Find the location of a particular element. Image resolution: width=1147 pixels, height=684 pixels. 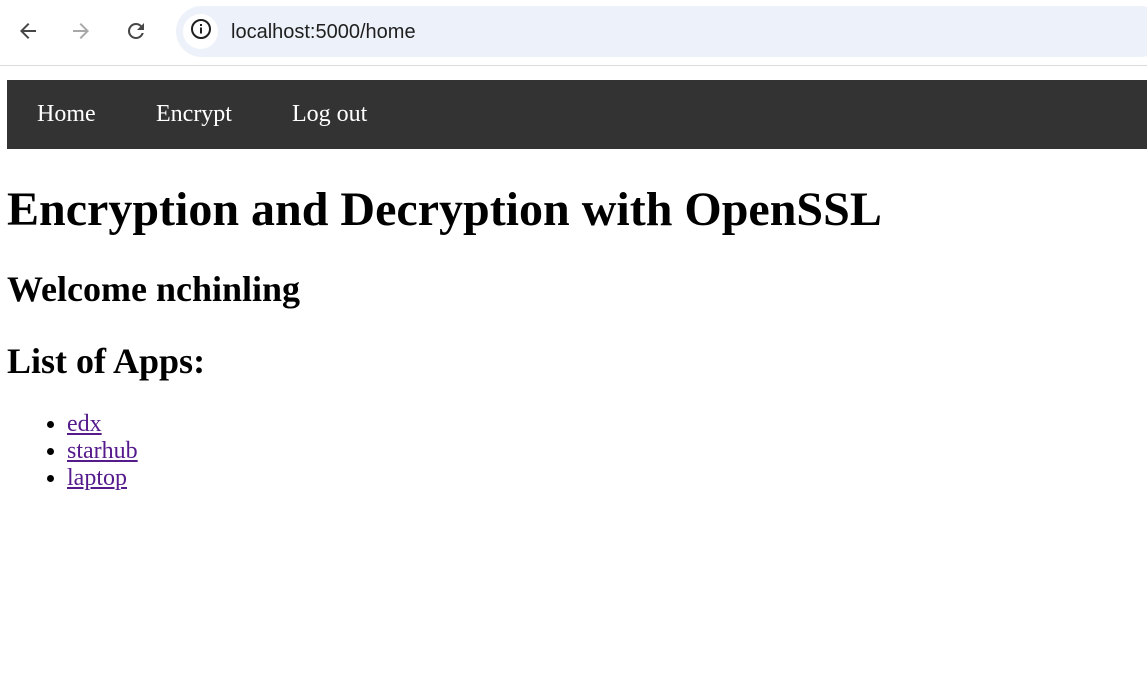

url-text: localhost:5000/home is located at coordinates (323, 32).